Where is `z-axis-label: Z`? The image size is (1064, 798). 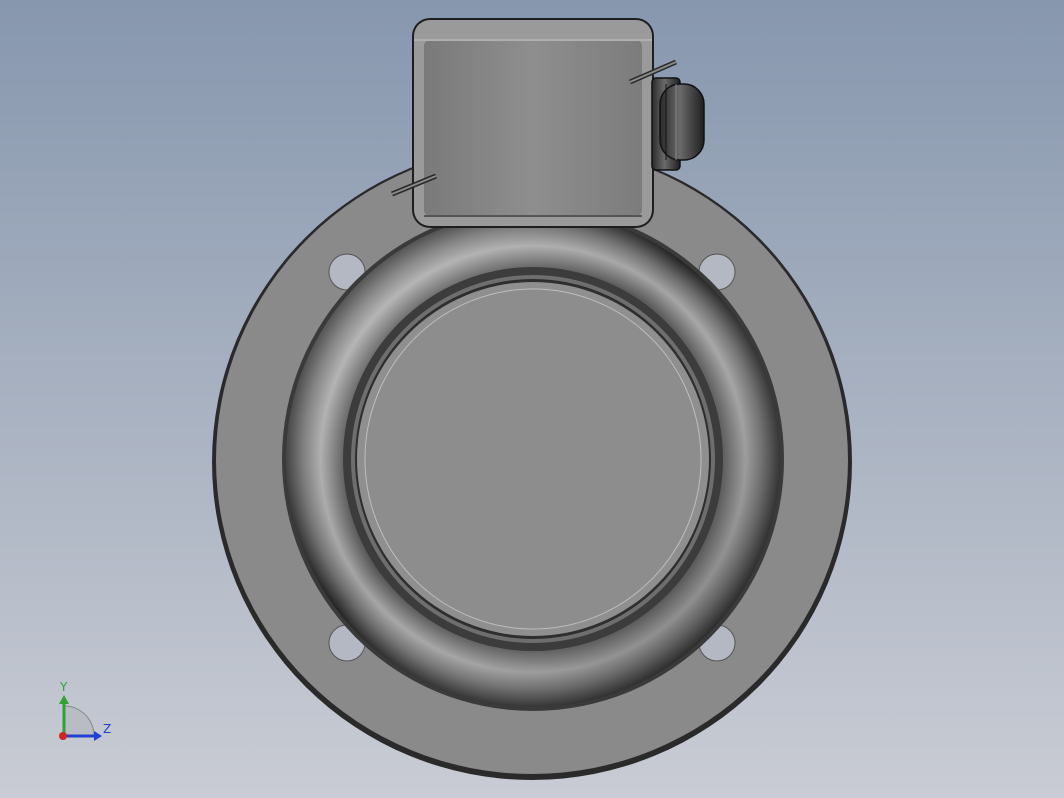
z-axis-label: Z is located at coordinates (107, 729).